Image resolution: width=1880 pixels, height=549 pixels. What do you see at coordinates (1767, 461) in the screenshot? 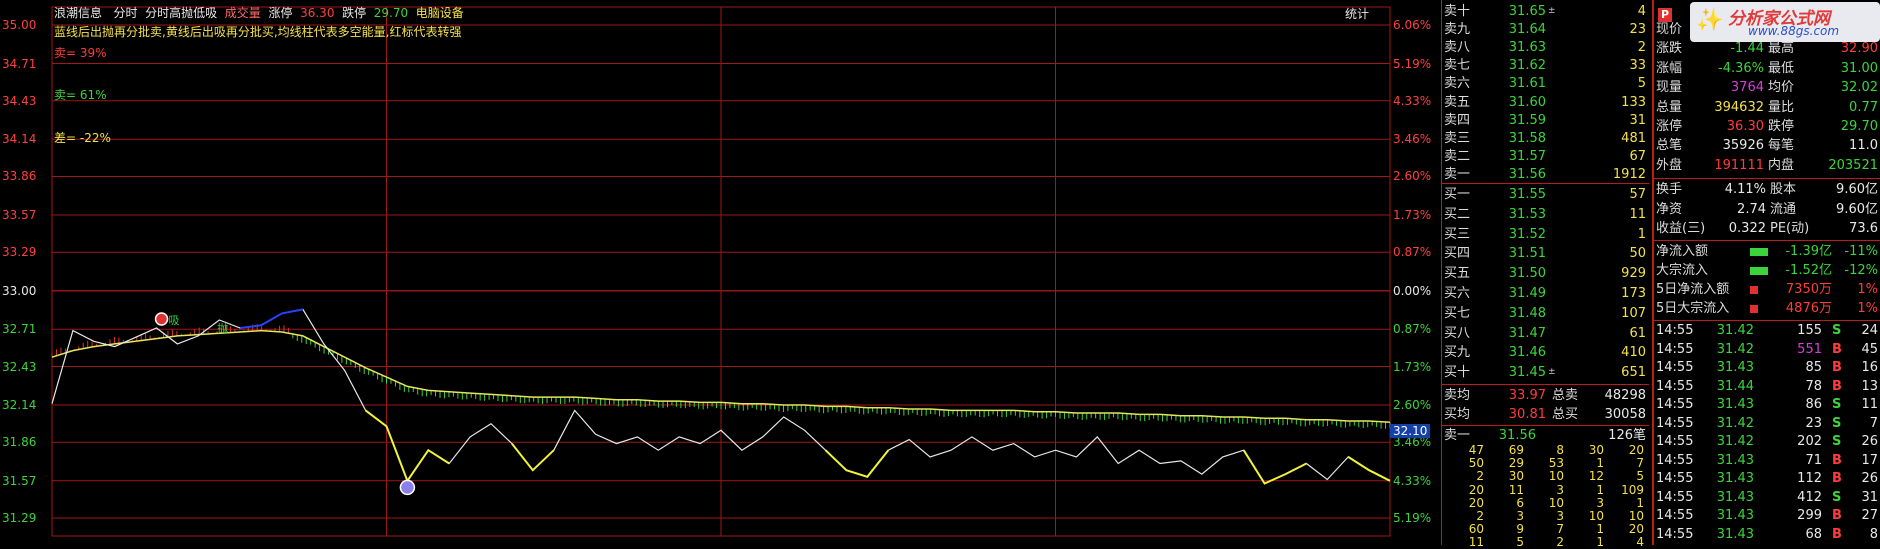
I see `tick-trade-row: 14:55 31.43 71 B 17` at bounding box center [1767, 461].